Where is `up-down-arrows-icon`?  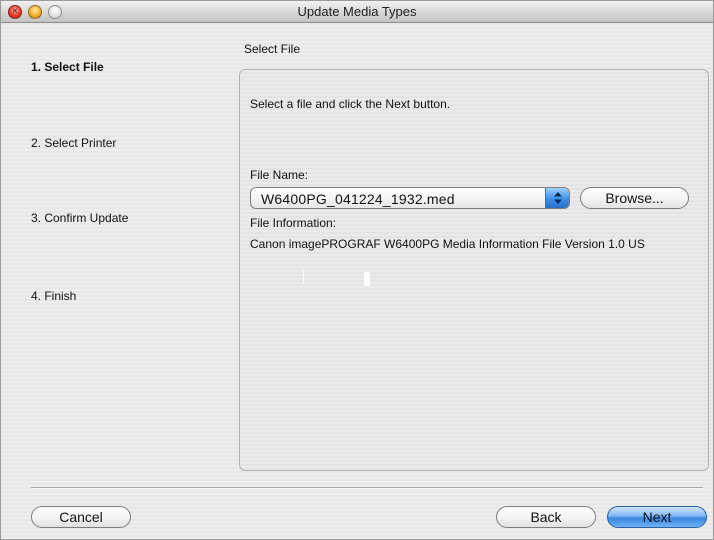
up-down-arrows-icon is located at coordinates (557, 198).